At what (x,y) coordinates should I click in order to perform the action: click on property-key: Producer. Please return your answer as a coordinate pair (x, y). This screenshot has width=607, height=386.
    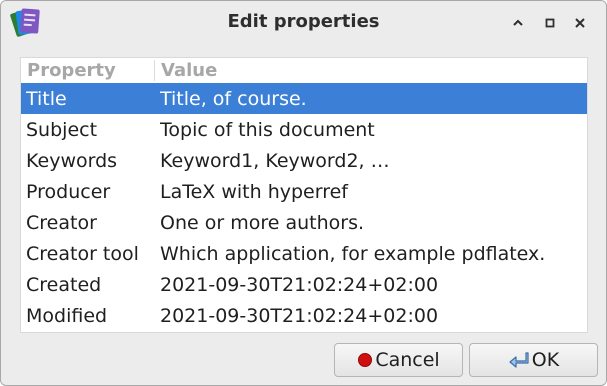
    Looking at the image, I should click on (68, 192).